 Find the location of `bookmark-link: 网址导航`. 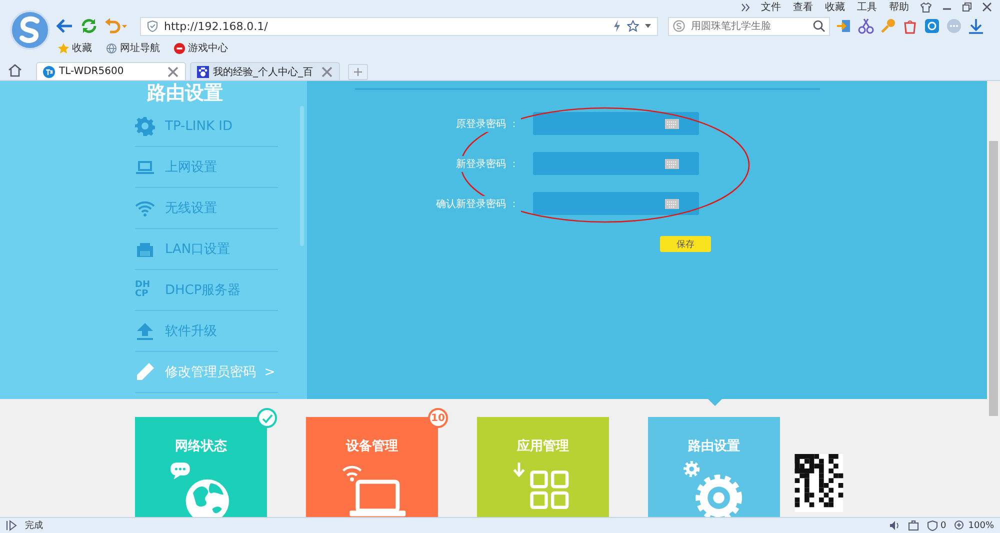

bookmark-link: 网址导航 is located at coordinates (140, 48).